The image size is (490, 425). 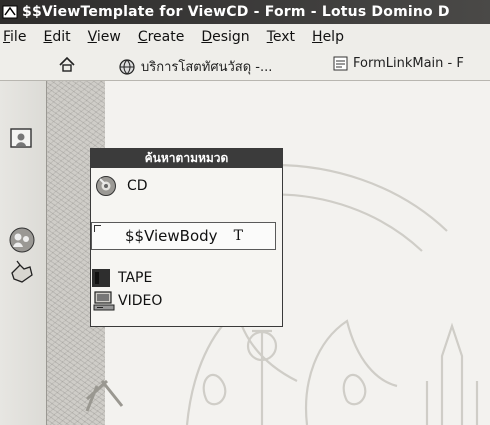 What do you see at coordinates (238, 236) in the screenshot?
I see `text-field-type-marker: T` at bounding box center [238, 236].